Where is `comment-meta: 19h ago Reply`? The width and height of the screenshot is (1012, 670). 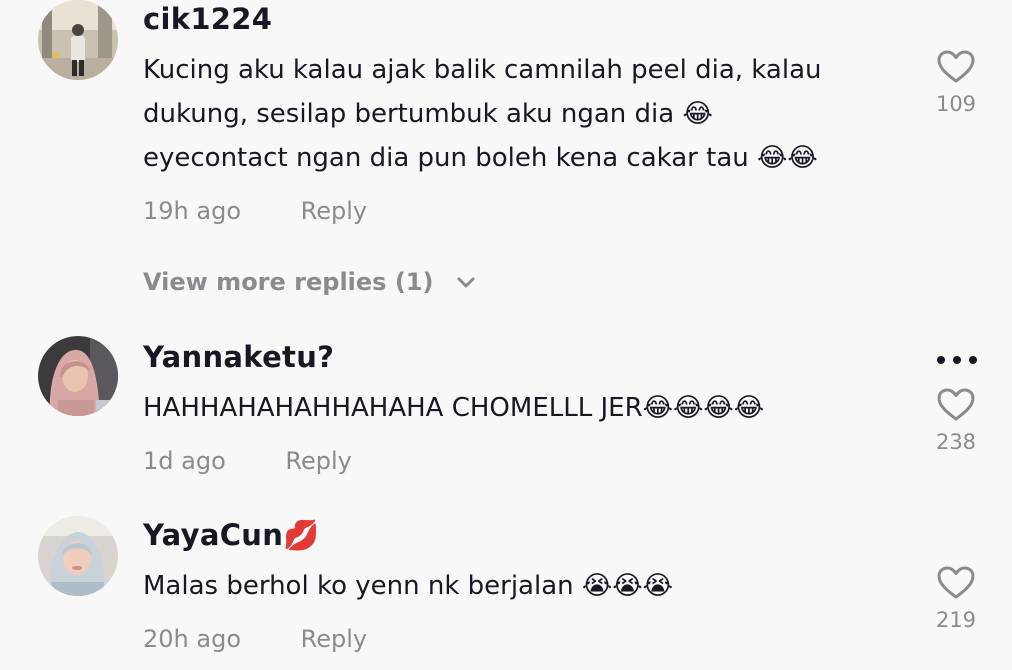 comment-meta: 19h ago Reply is located at coordinates (255, 211).